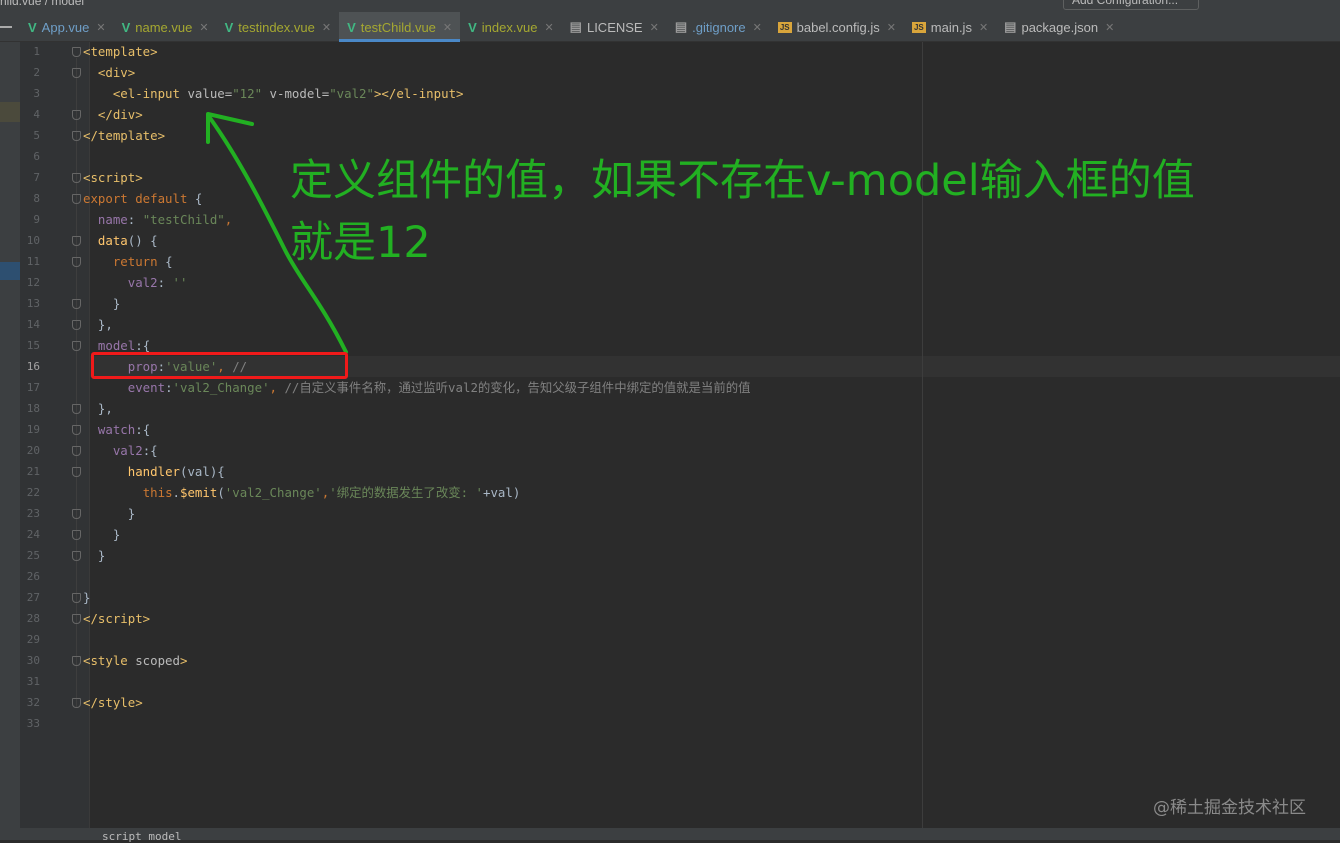  Describe the element at coordinates (742, 181) in the screenshot. I see `annotation-line-1: 定义组件的值，如果不存在v-model输入框的值` at that location.